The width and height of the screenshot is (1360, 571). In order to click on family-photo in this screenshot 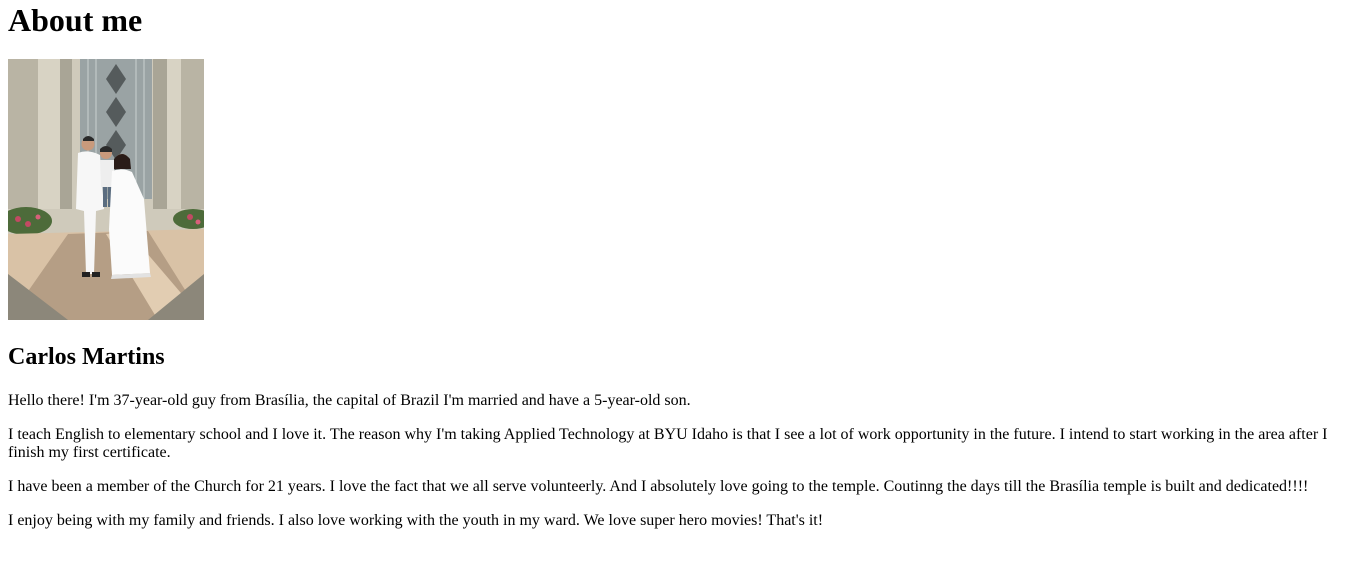, I will do `click(106, 189)`.